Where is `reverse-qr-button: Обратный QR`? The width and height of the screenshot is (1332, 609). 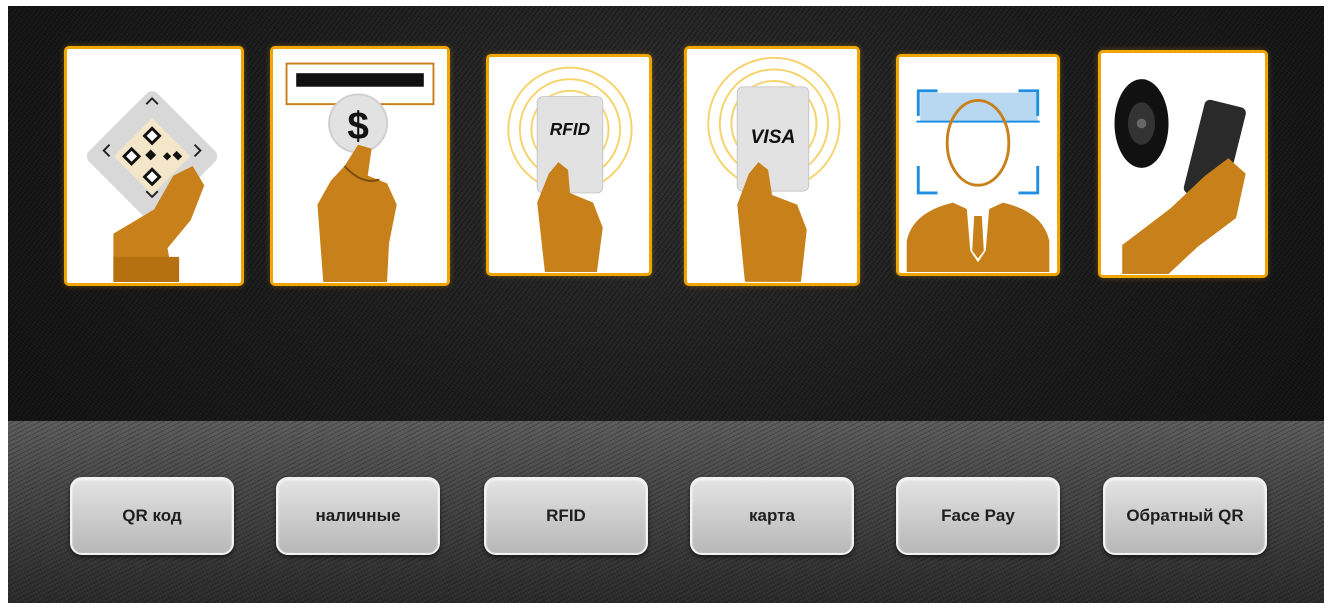 reverse-qr-button: Обратный QR is located at coordinates (1185, 516).